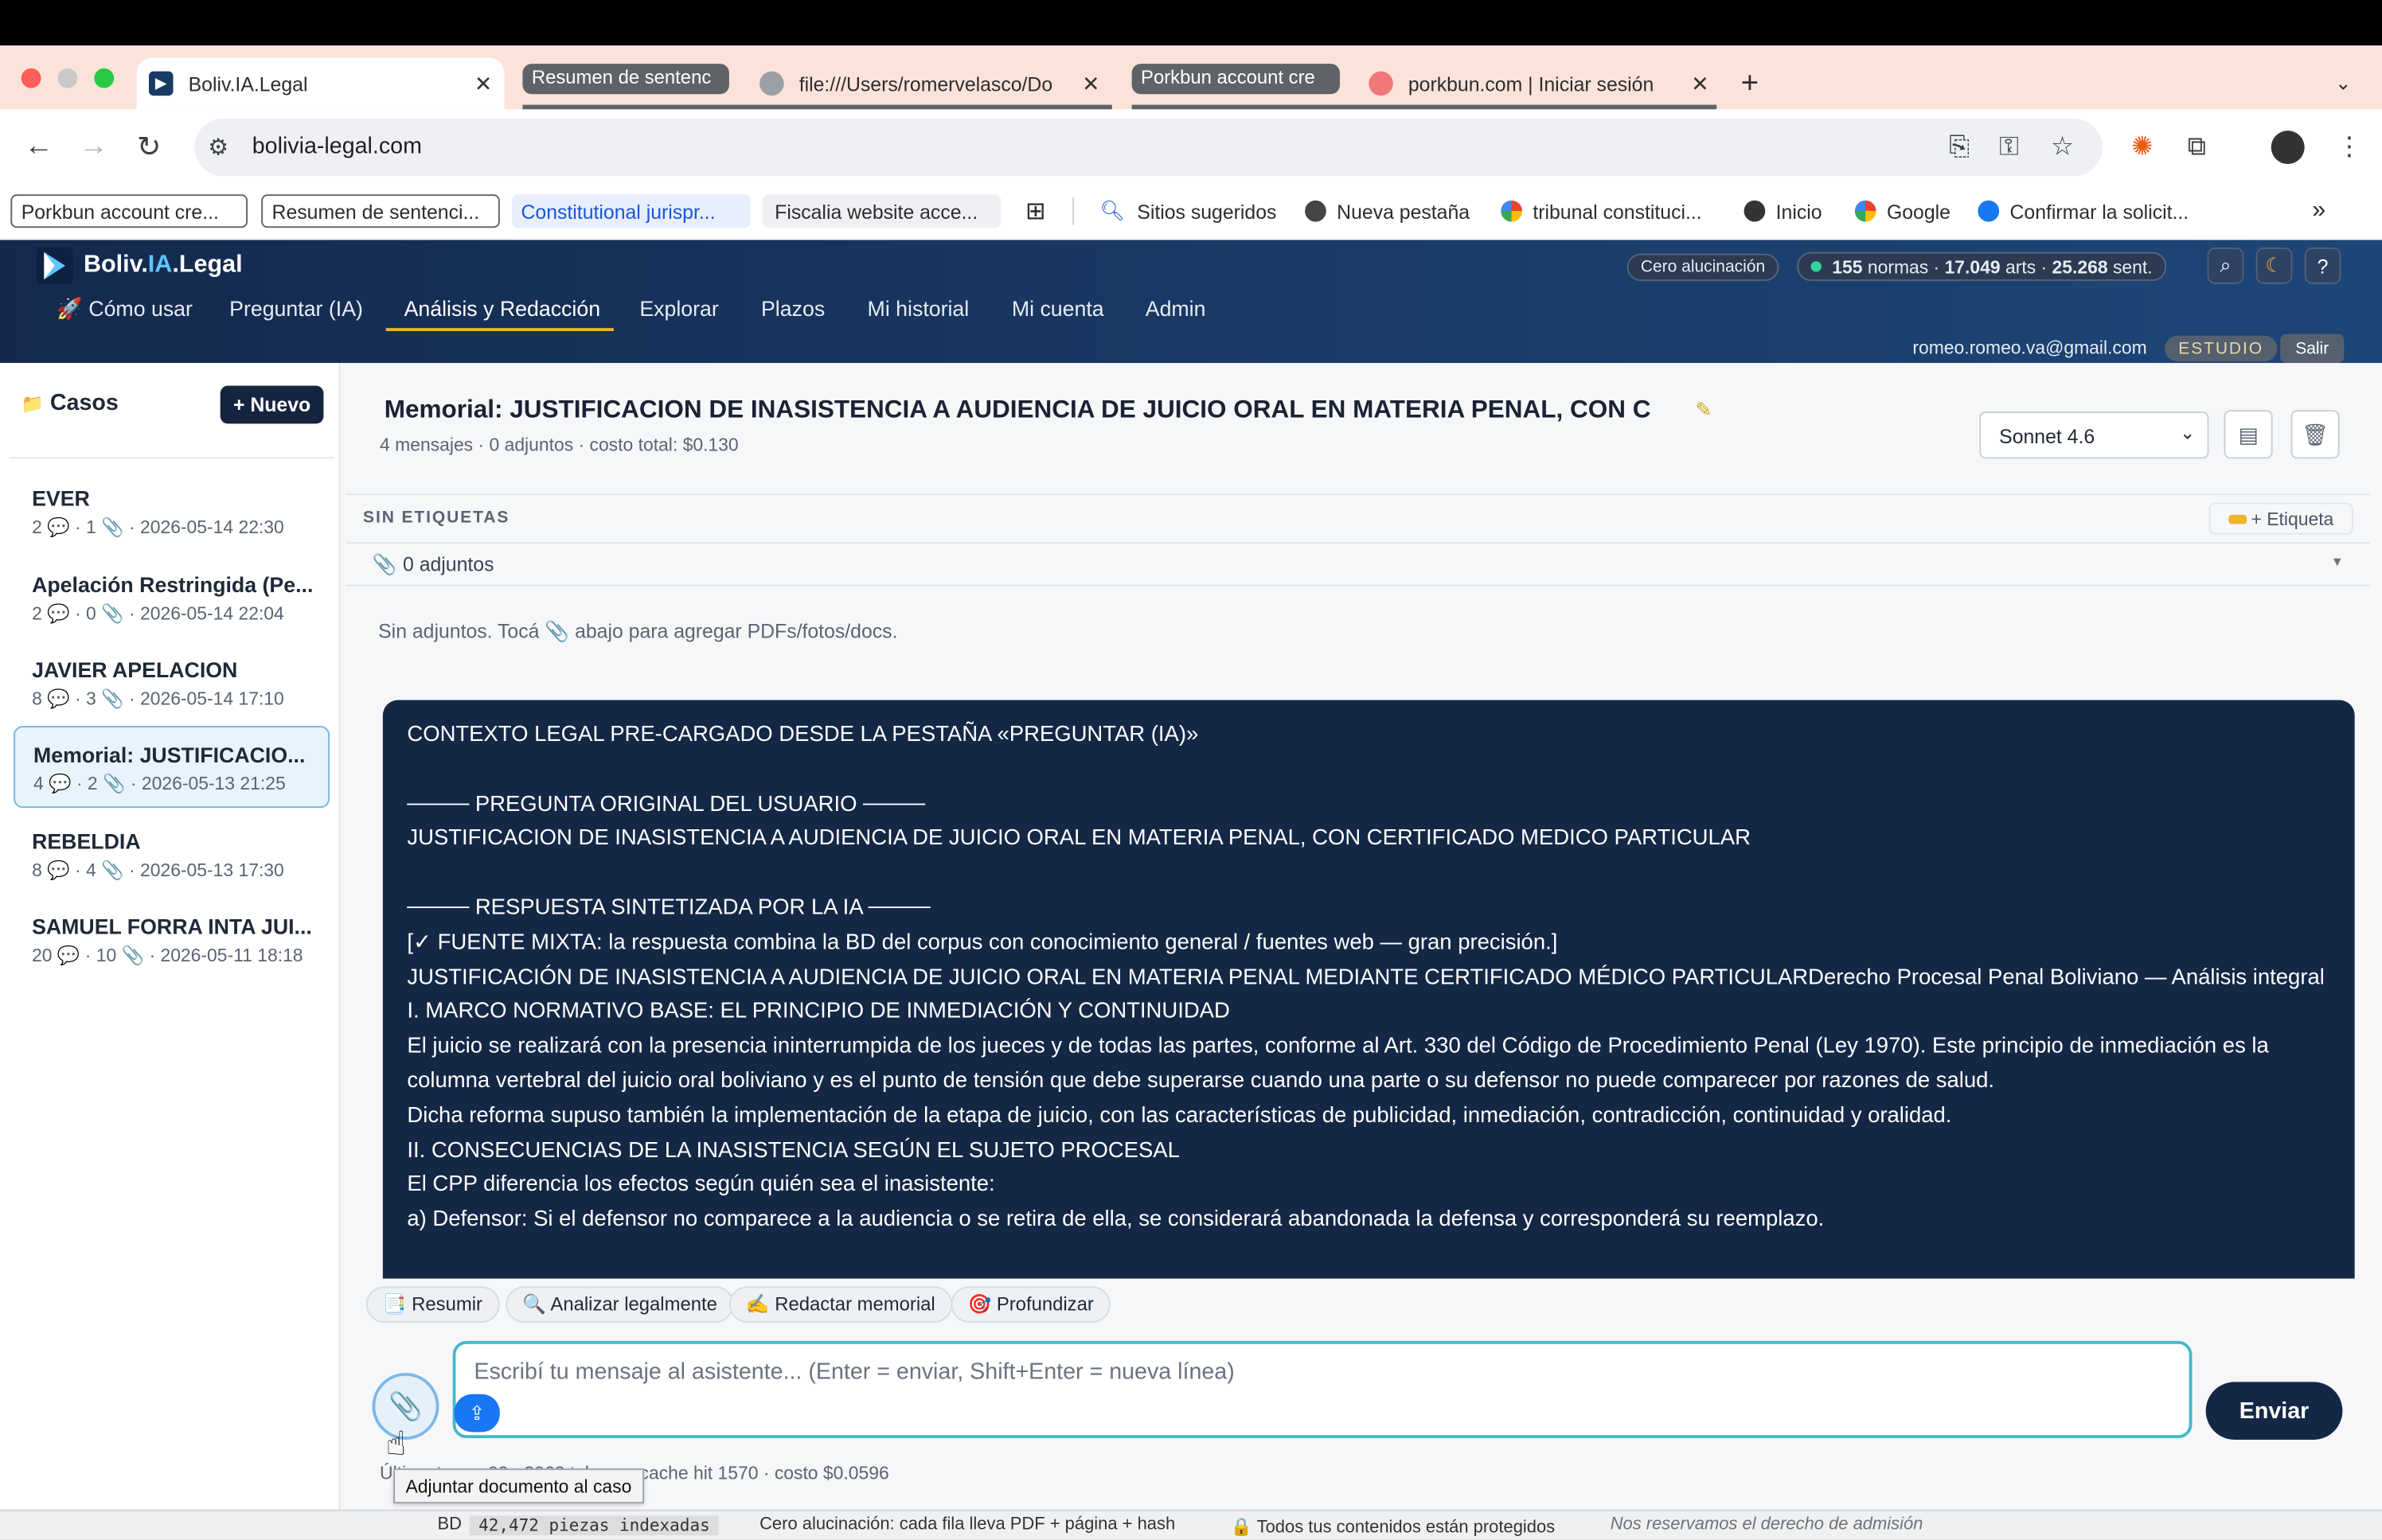  I want to click on bookmark-nueva-pestana: Nueva pestaña, so click(1387, 211).